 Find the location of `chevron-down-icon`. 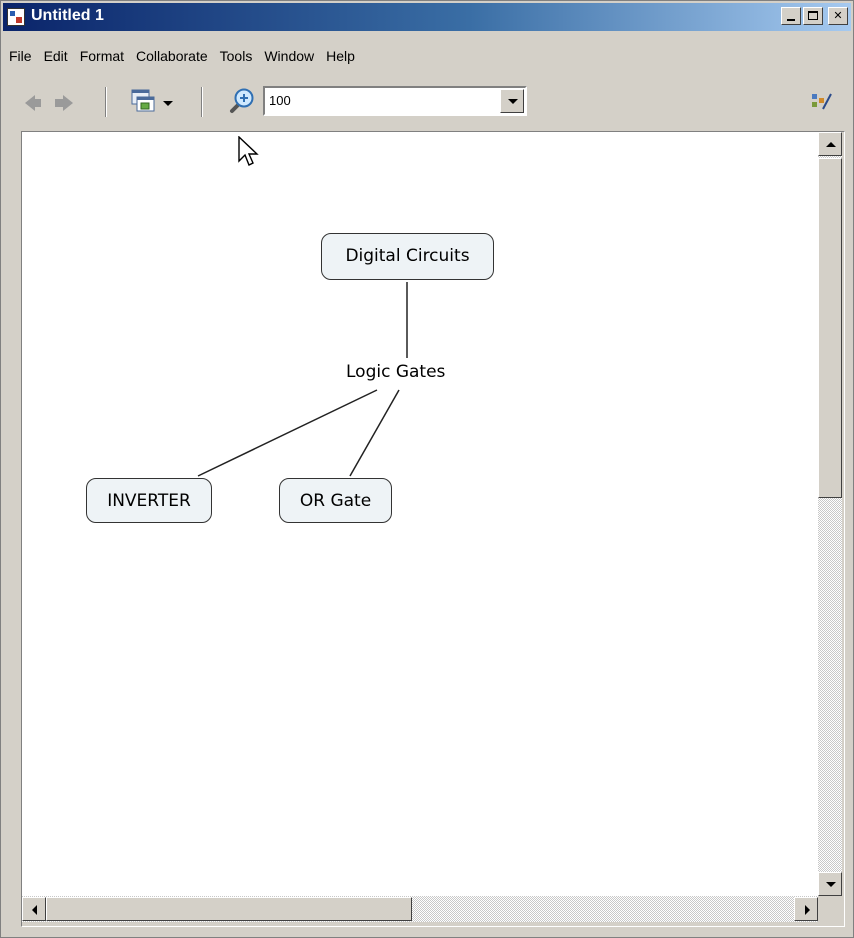

chevron-down-icon is located at coordinates (831, 884).